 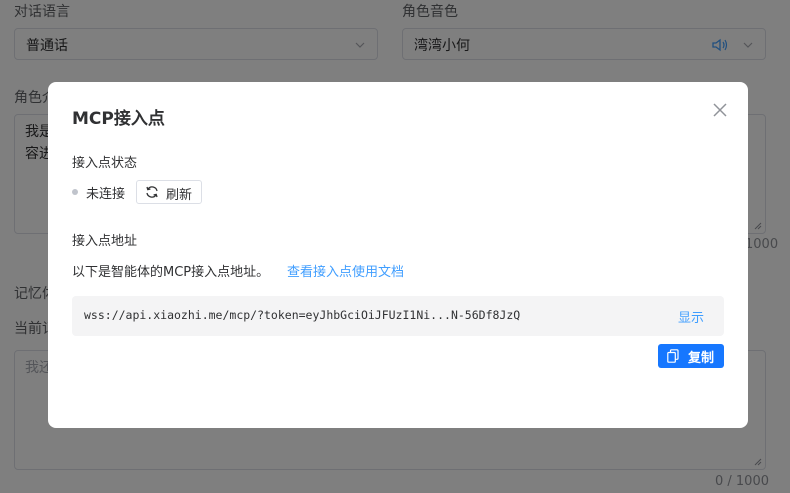 I want to click on address-section-title: 接入点地址, so click(x=105, y=241).